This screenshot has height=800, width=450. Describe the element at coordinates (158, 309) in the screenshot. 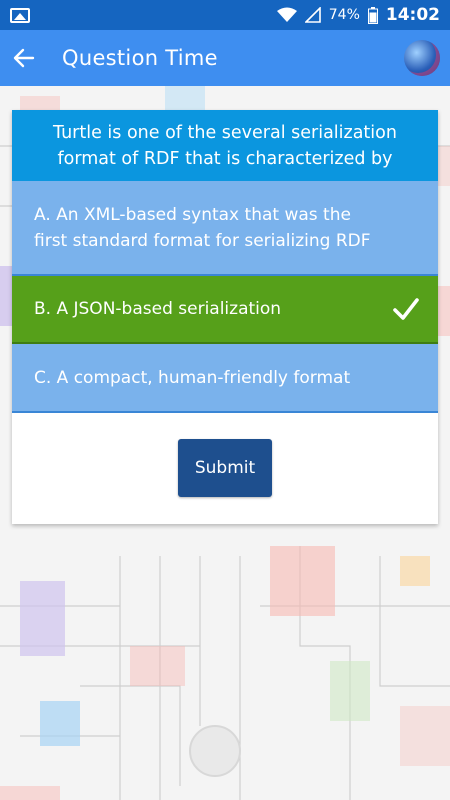

I see `option-b-label: B. A JSON-based serialization` at that location.